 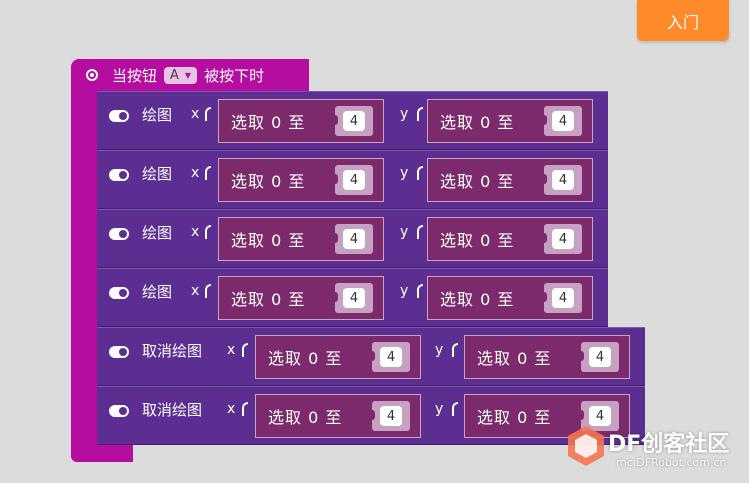 I want to click on unplot-block: 取消绘图 x 选取 0 至 4 y 选取 0 至 4, so click(x=371, y=356).